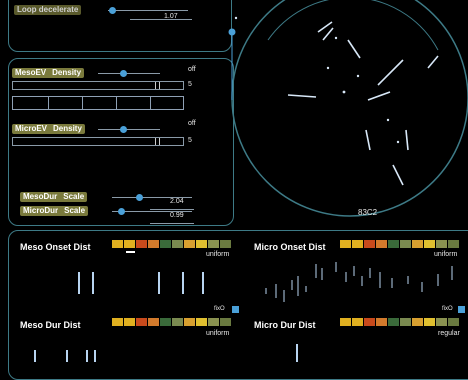 This screenshot has height=380, width=468. Describe the element at coordinates (50, 325) in the screenshot. I see `meso-dur-title: Meso Dur Dist` at that location.